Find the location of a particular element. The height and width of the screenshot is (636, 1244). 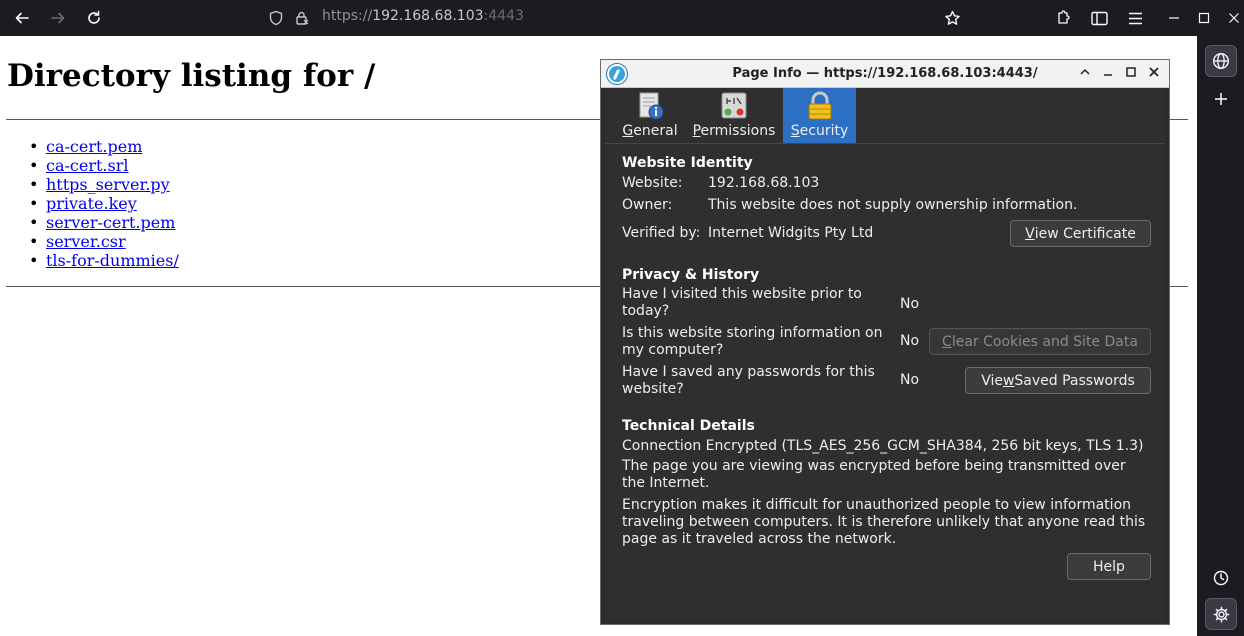

tab-security-access-key: S is located at coordinates (795, 131).